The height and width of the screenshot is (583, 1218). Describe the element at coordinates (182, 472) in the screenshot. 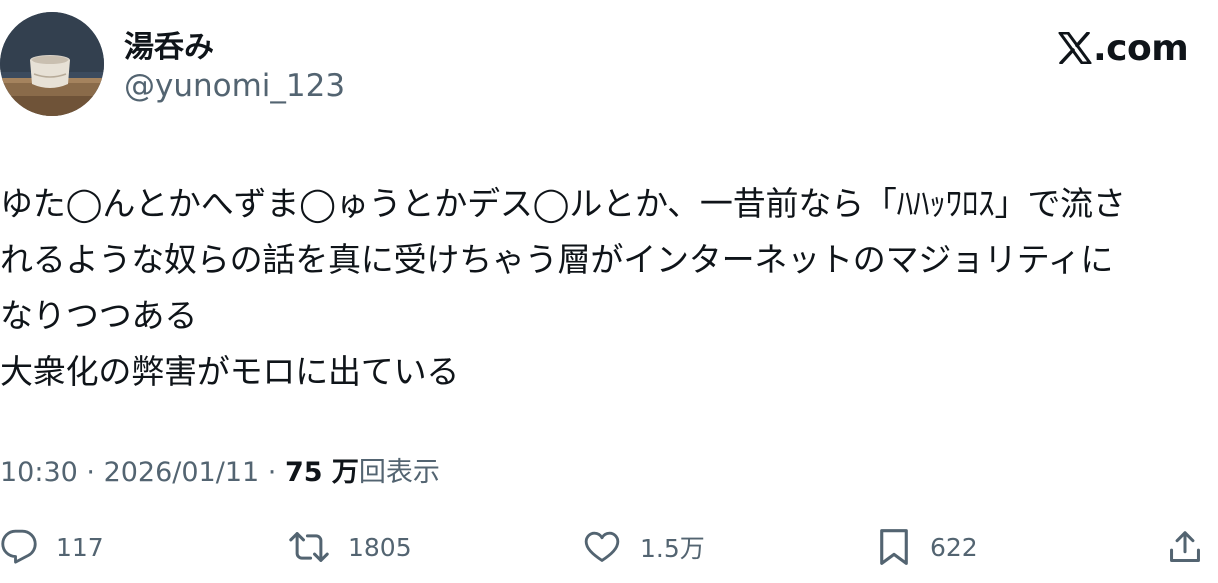

I see `tweet-date: 2026/01/11` at that location.